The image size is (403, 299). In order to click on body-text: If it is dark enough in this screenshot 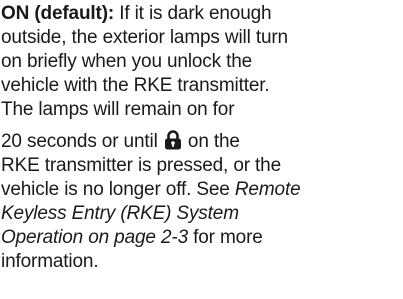, I will do `click(193, 13)`.